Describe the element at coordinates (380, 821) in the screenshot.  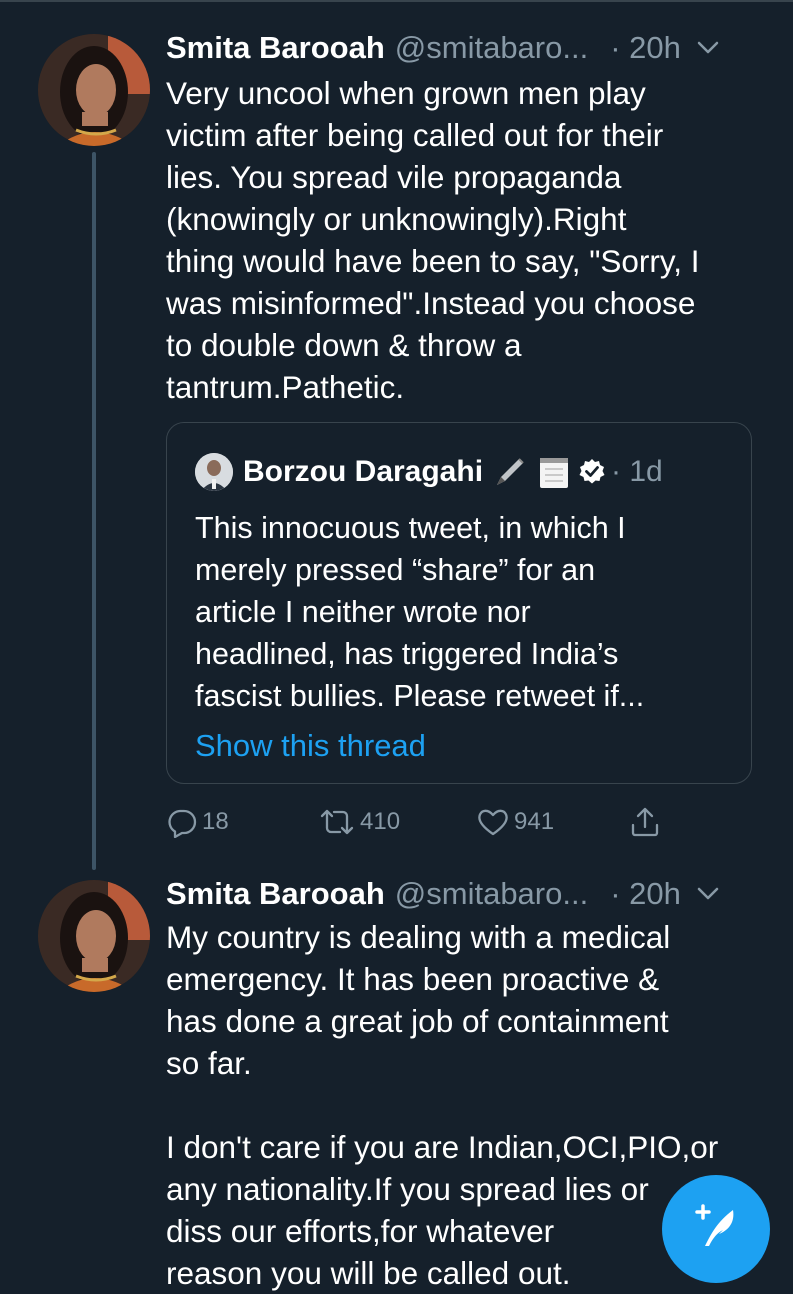
I see `retweet-count: 410` at that location.